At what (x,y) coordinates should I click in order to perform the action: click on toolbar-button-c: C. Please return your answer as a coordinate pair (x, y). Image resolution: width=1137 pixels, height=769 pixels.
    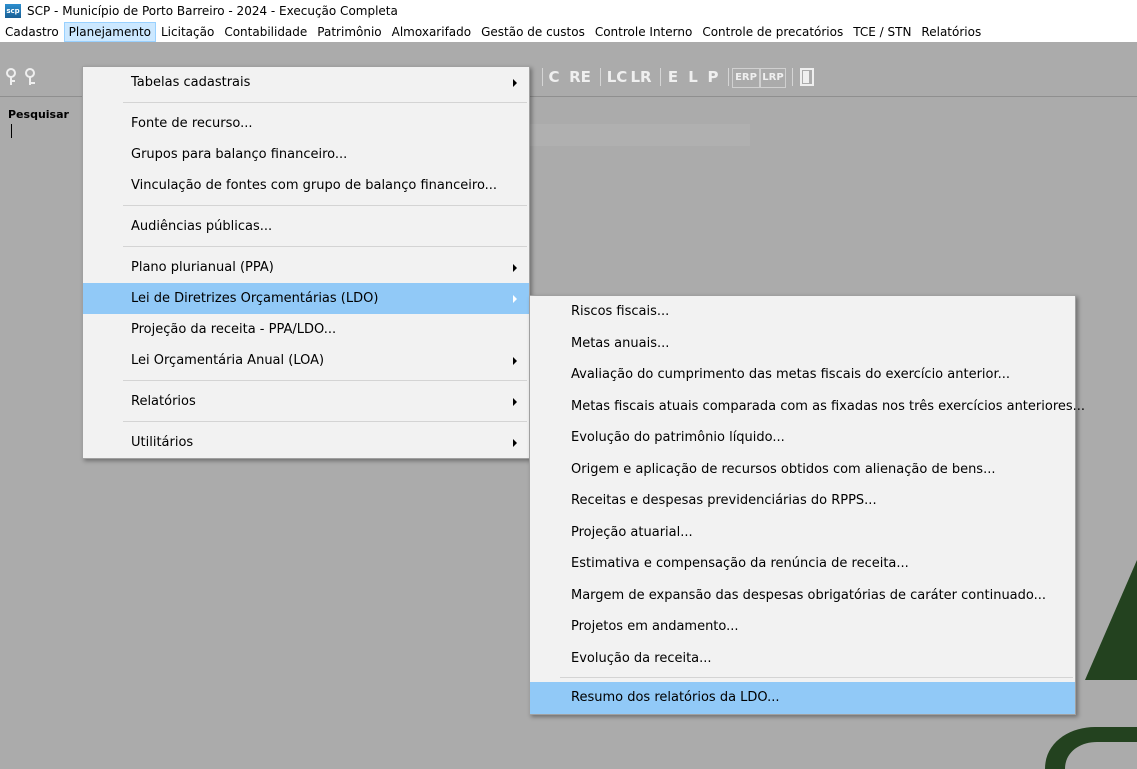
    Looking at the image, I should click on (554, 77).